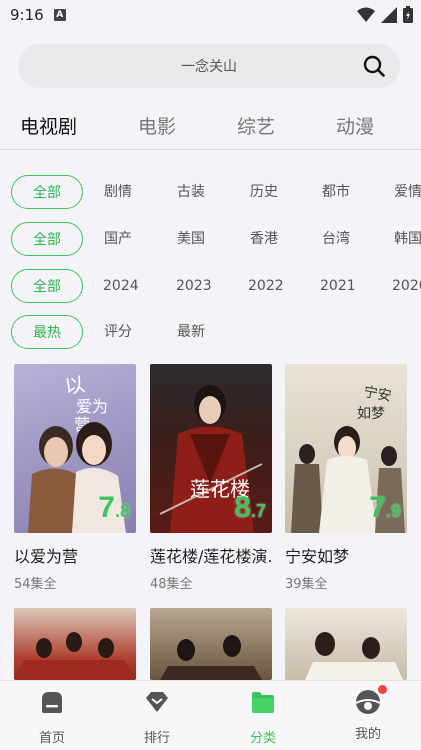 The image size is (421, 750). I want to click on nav-label: 分类, so click(262, 738).